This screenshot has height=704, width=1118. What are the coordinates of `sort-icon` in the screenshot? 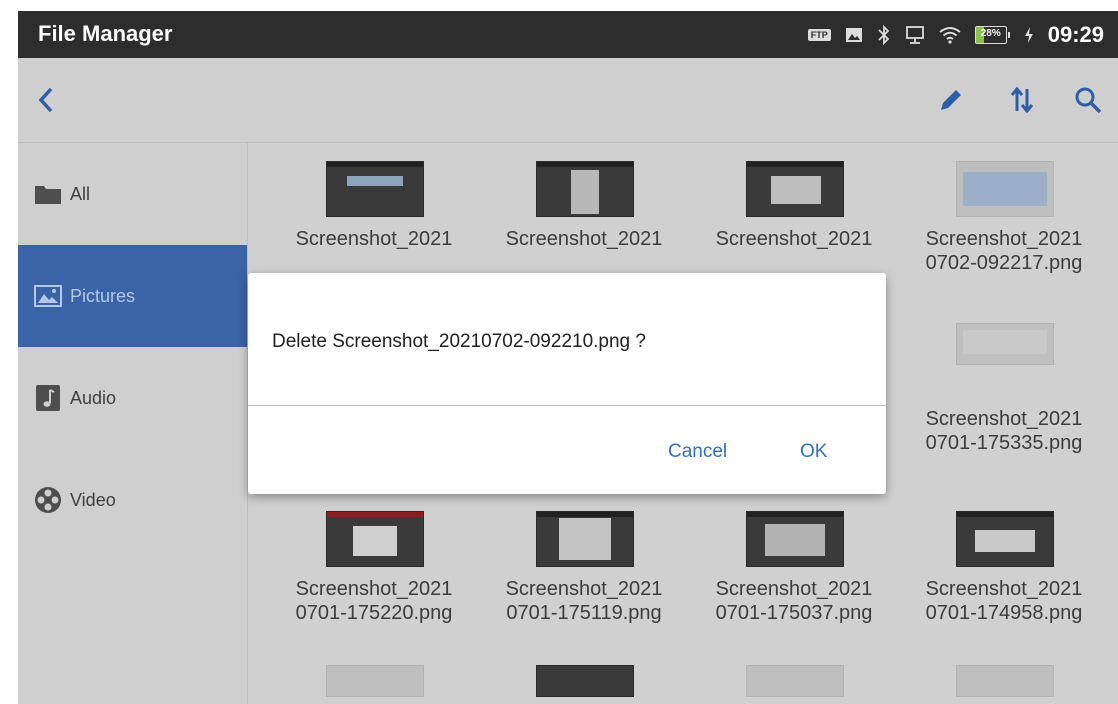 It's located at (1022, 100).